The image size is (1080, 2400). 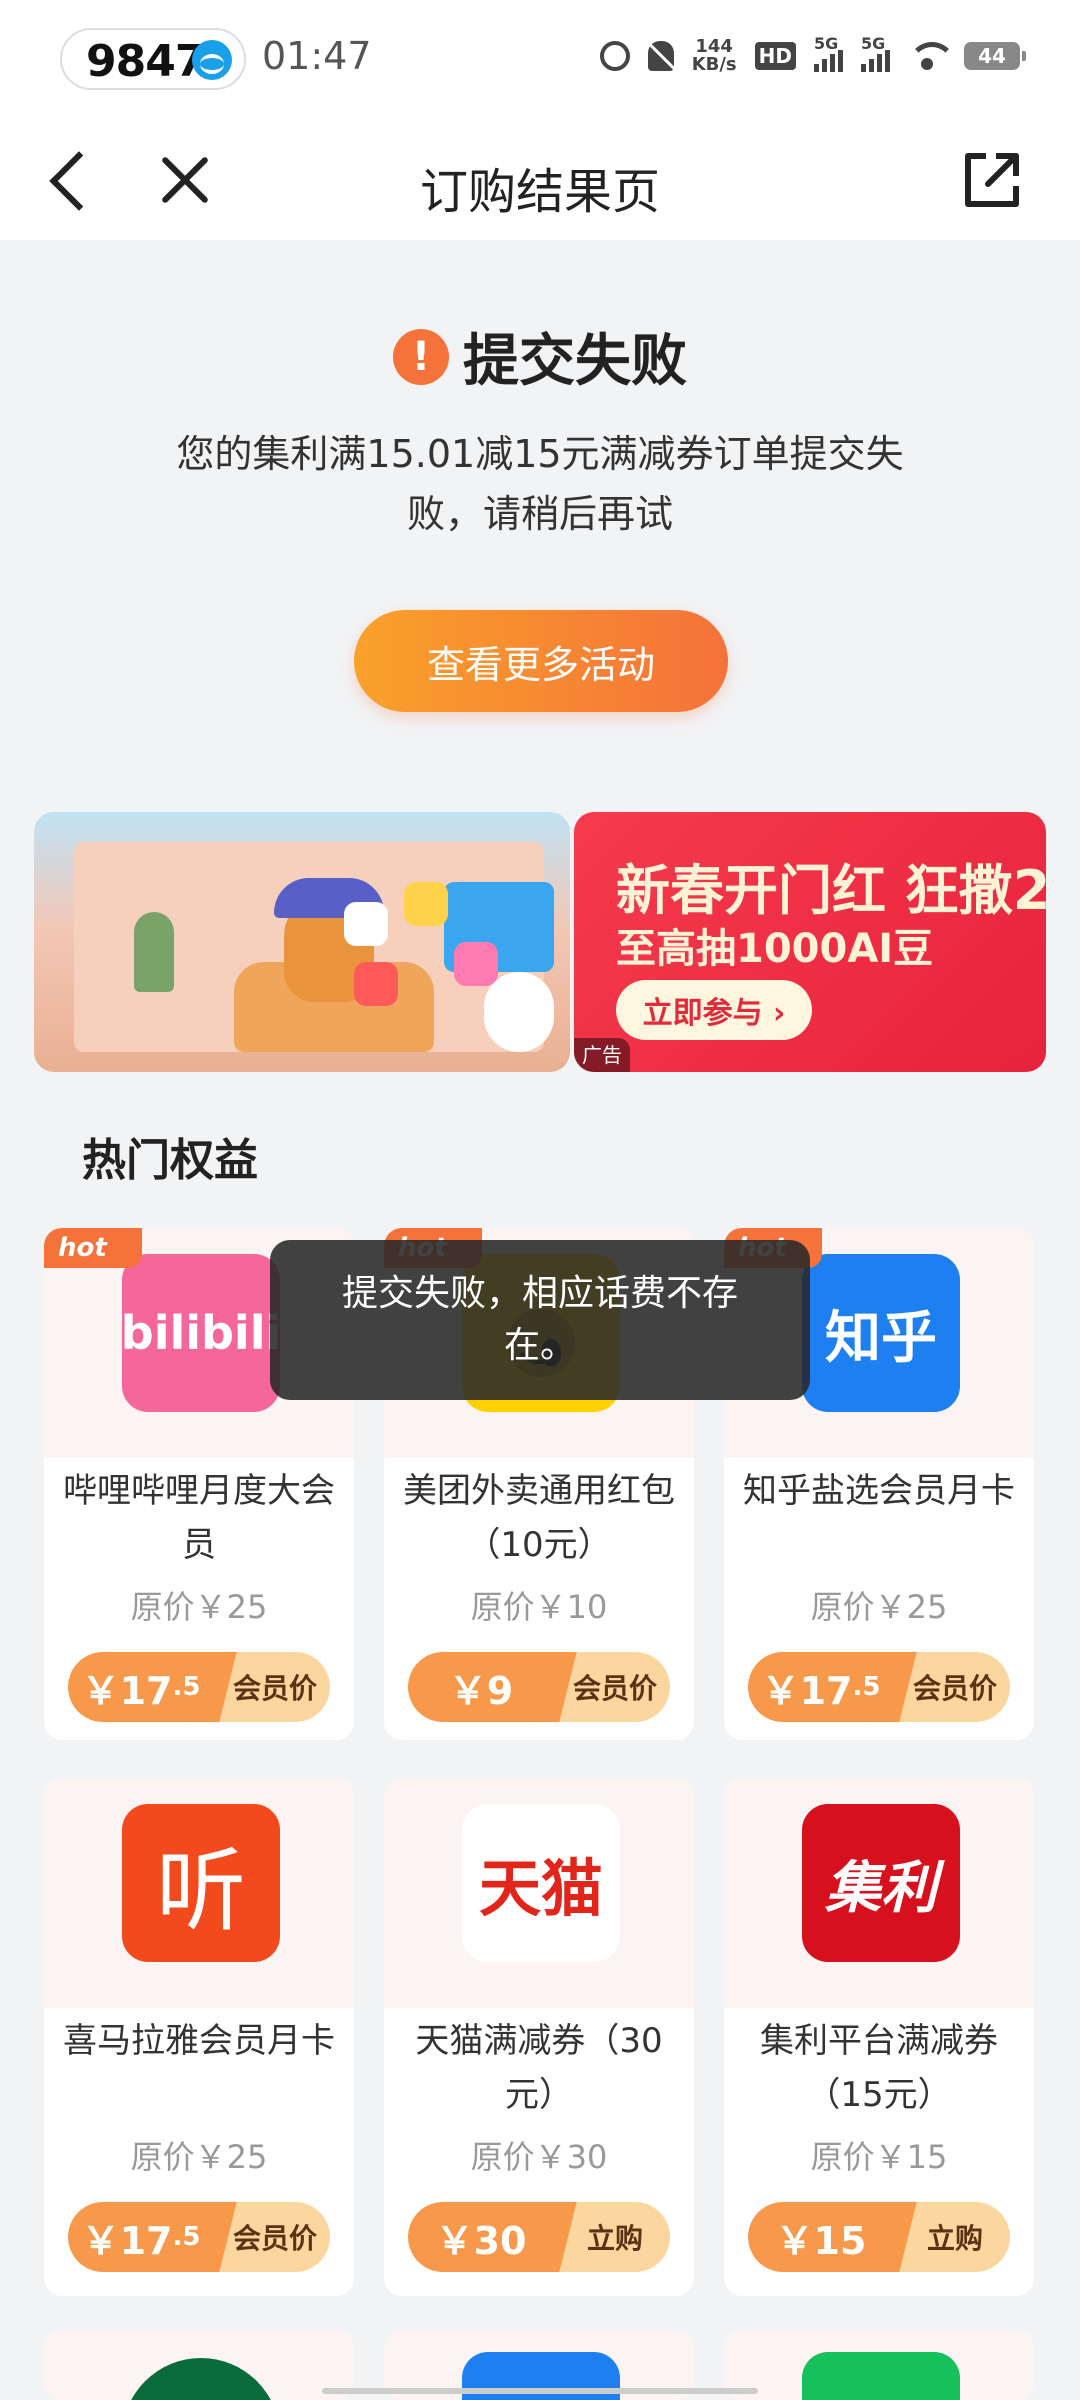 What do you see at coordinates (879, 2157) in the screenshot?
I see `original-price: 原价￥15` at bounding box center [879, 2157].